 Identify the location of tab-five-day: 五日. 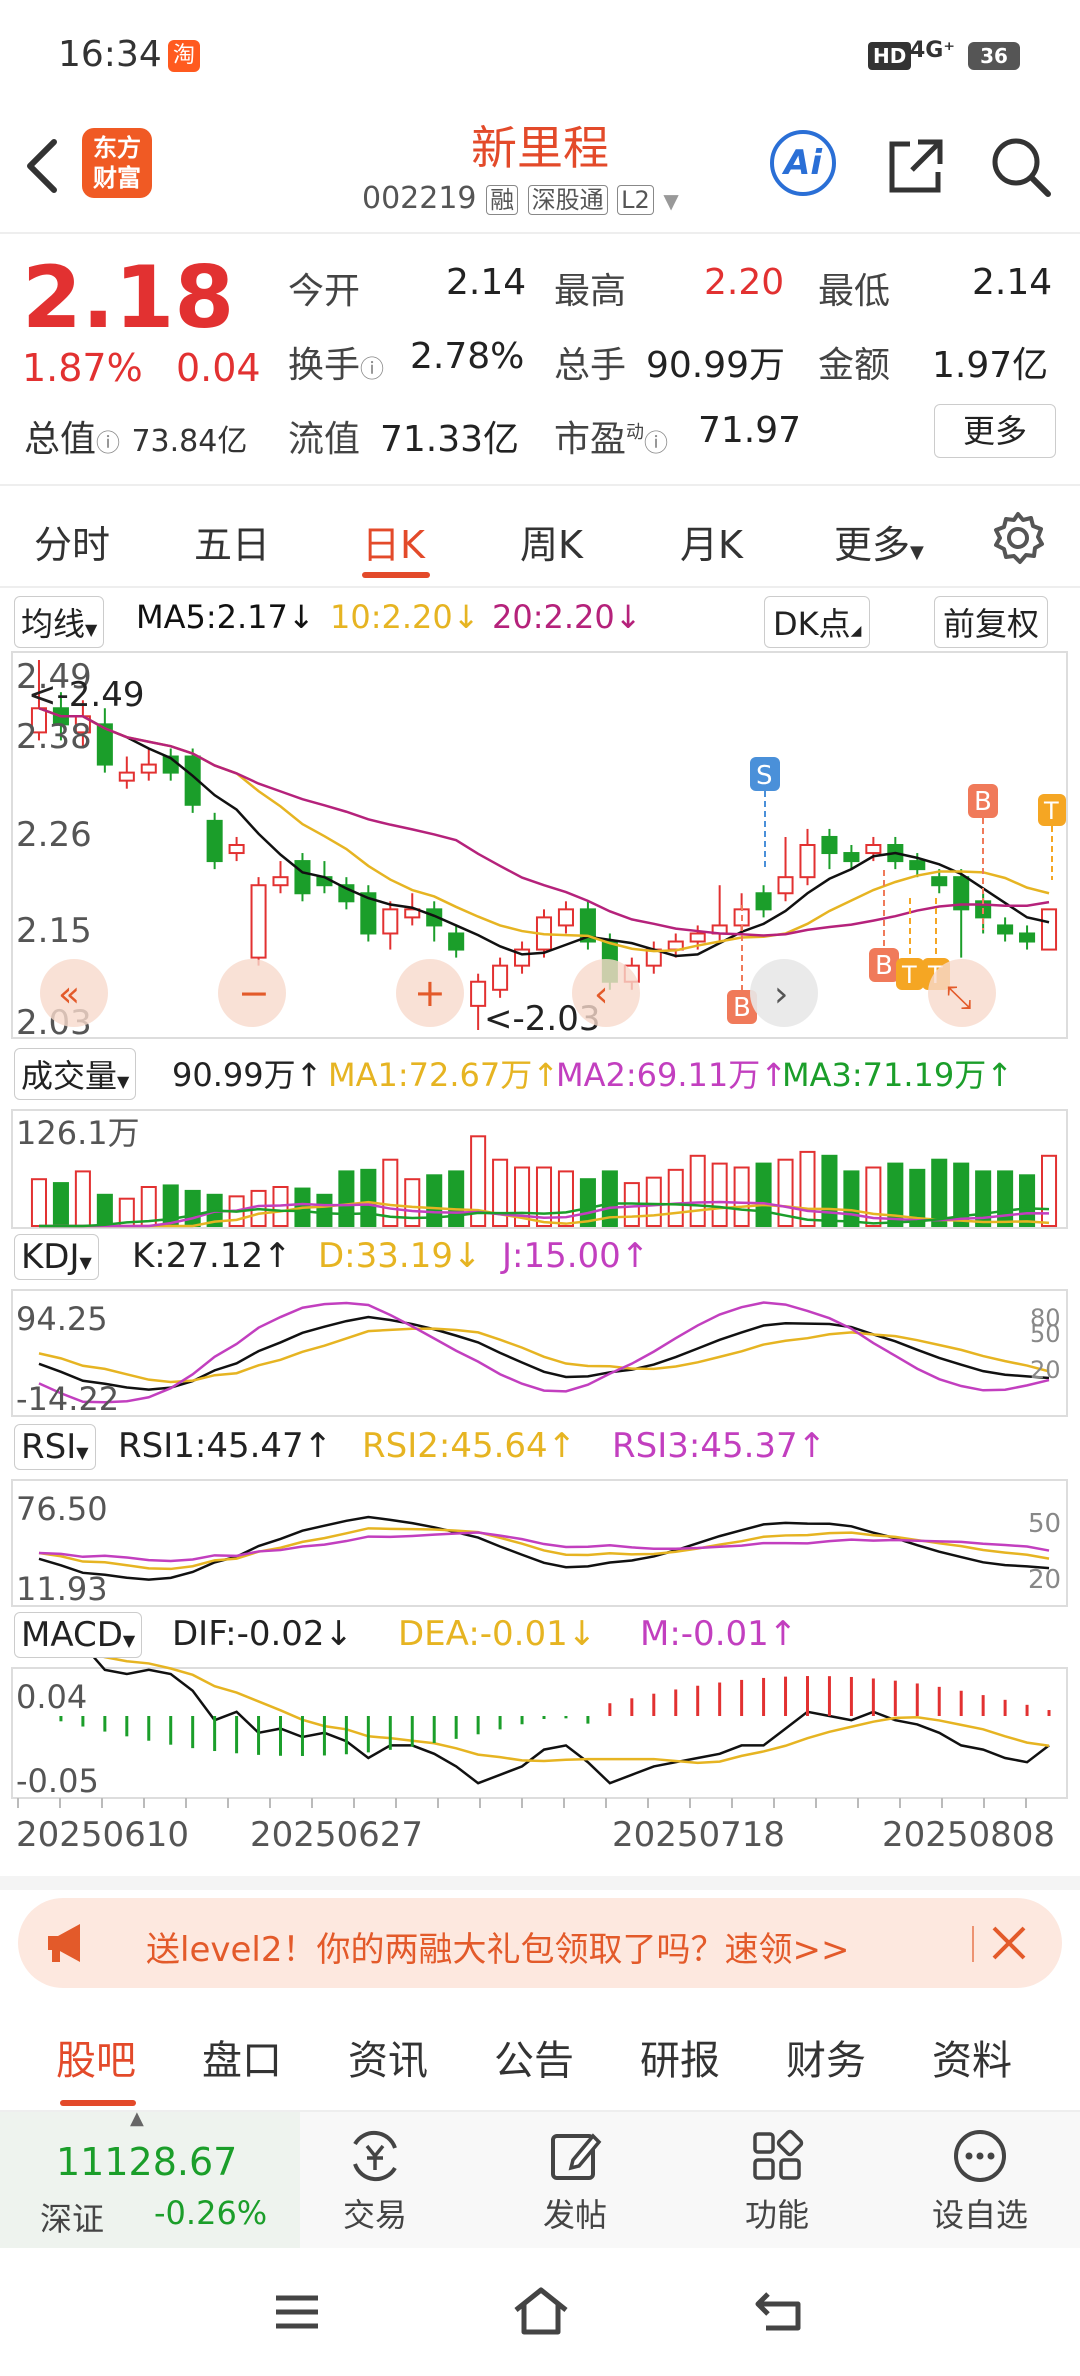
(232, 541).